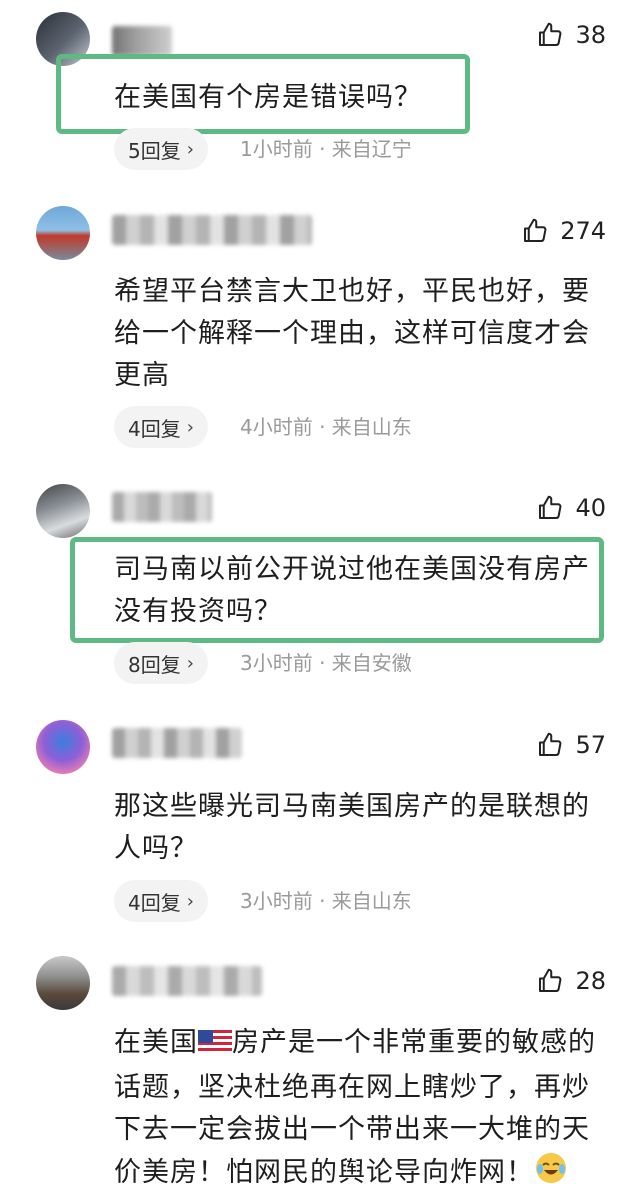  What do you see at coordinates (352, 590) in the screenshot?
I see `comment-text: 司马南以前公开说过他在美国没有房产 没有投资吗？` at bounding box center [352, 590].